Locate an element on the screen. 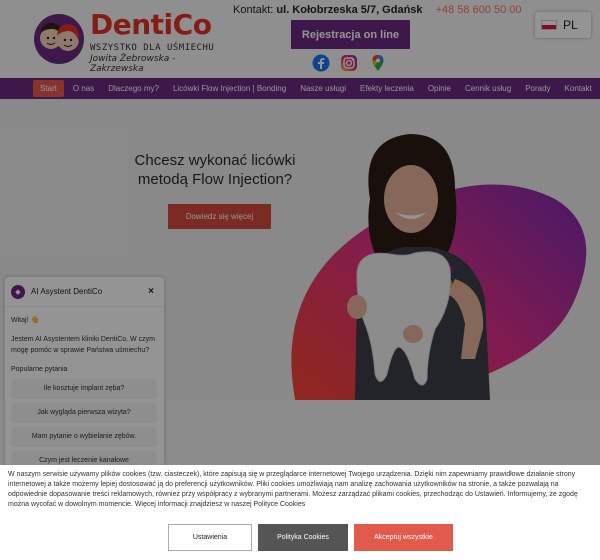 Image resolution: width=600 pixels, height=560 pixels. cookie-policy-button: Polityka Cookies is located at coordinates (303, 537).